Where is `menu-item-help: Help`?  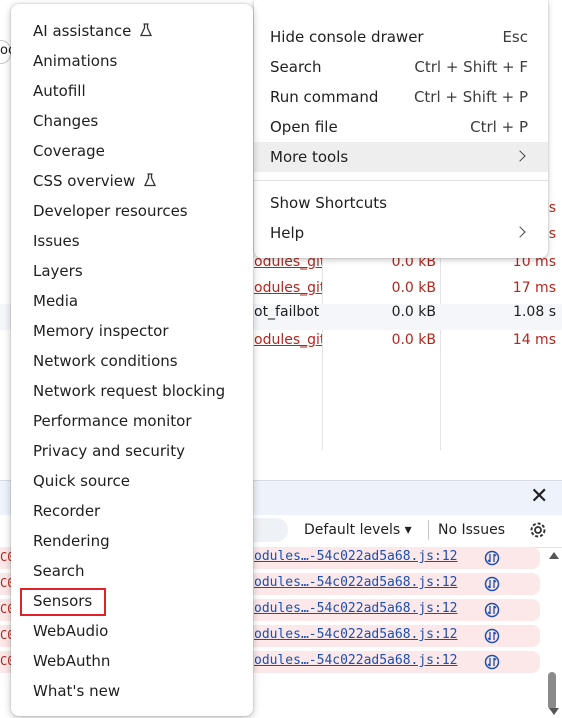 menu-item-help: Help is located at coordinates (401, 233).